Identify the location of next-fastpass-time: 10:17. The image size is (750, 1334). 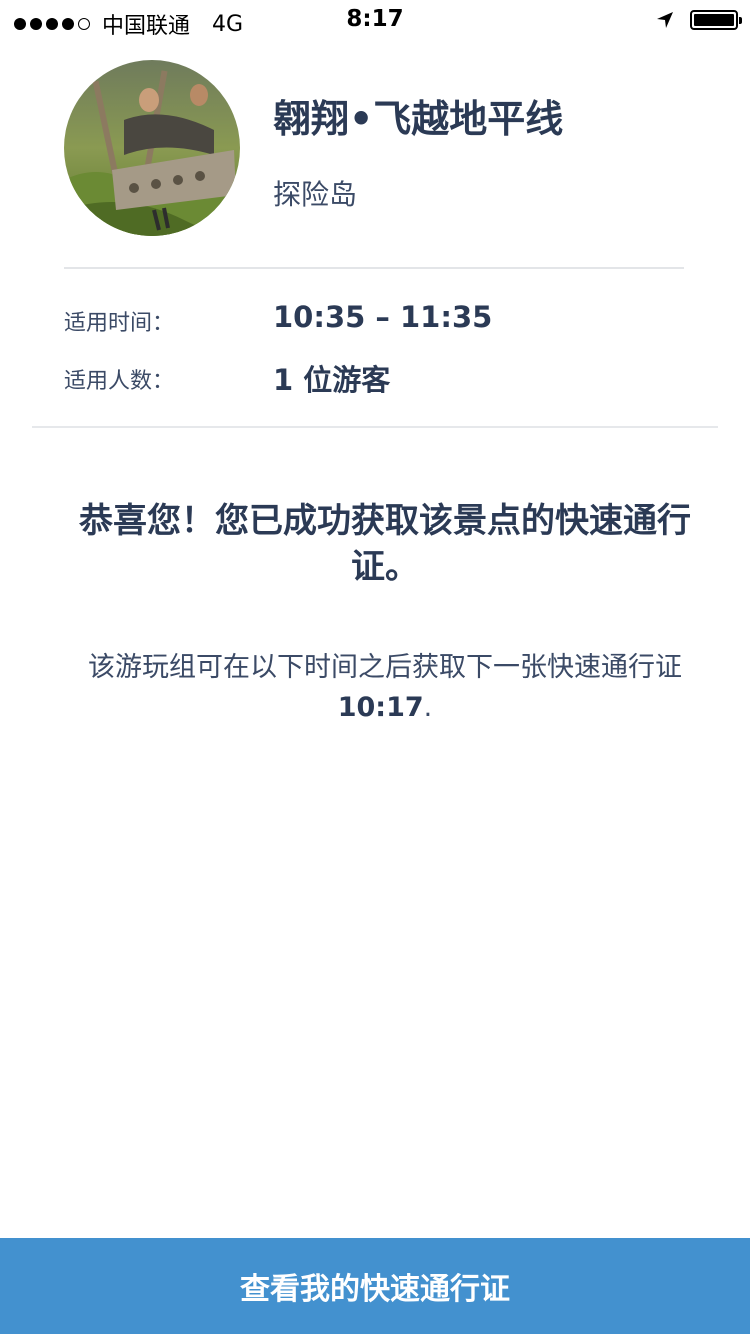
(380, 707).